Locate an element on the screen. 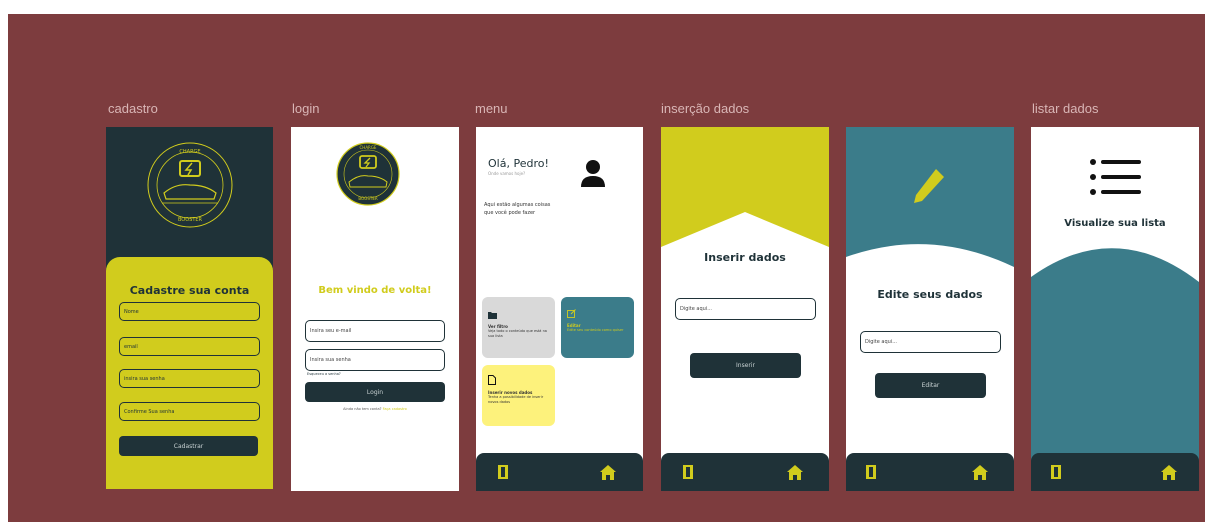 The height and width of the screenshot is (522, 1205). forgot-password-link: Esqueceu a senha? is located at coordinates (324, 374).